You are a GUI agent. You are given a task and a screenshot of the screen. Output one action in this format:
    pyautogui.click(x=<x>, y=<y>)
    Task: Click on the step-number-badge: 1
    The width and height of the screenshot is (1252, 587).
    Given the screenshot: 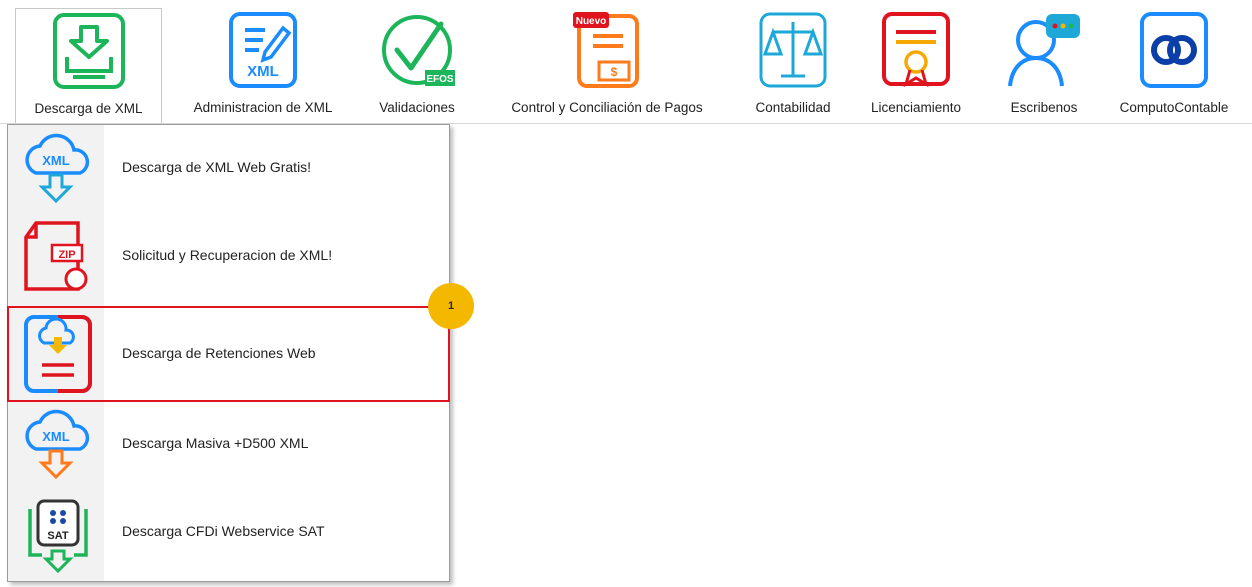 What is the action you would take?
    pyautogui.click(x=451, y=306)
    